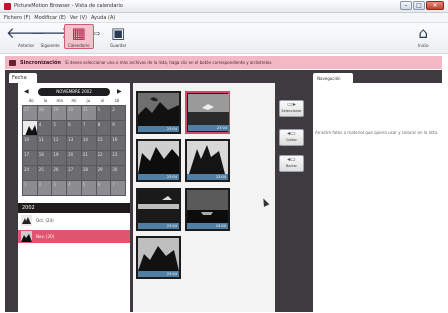 The width and height of the screenshot is (448, 313). What do you see at coordinates (118, 37) in the screenshot?
I see `save-button: ▣ Guardar` at bounding box center [118, 37].